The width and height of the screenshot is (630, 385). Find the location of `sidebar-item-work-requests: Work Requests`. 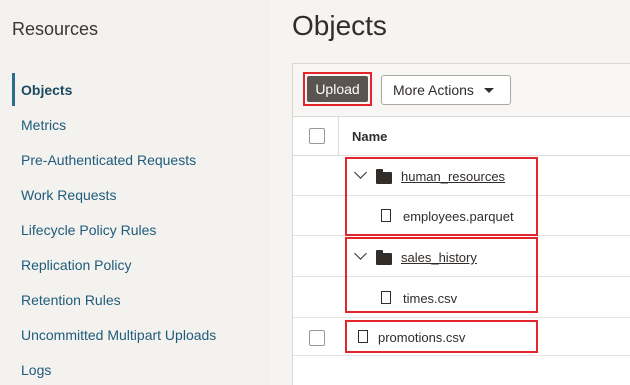

sidebar-item-work-requests: Work Requests is located at coordinates (137, 194).